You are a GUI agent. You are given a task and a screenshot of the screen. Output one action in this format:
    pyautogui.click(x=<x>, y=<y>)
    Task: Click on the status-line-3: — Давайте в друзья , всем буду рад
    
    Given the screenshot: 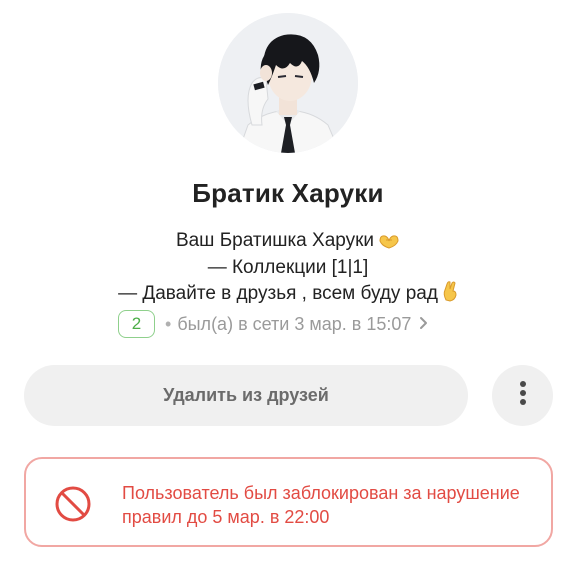 What is the action you would take?
    pyautogui.click(x=288, y=294)
    